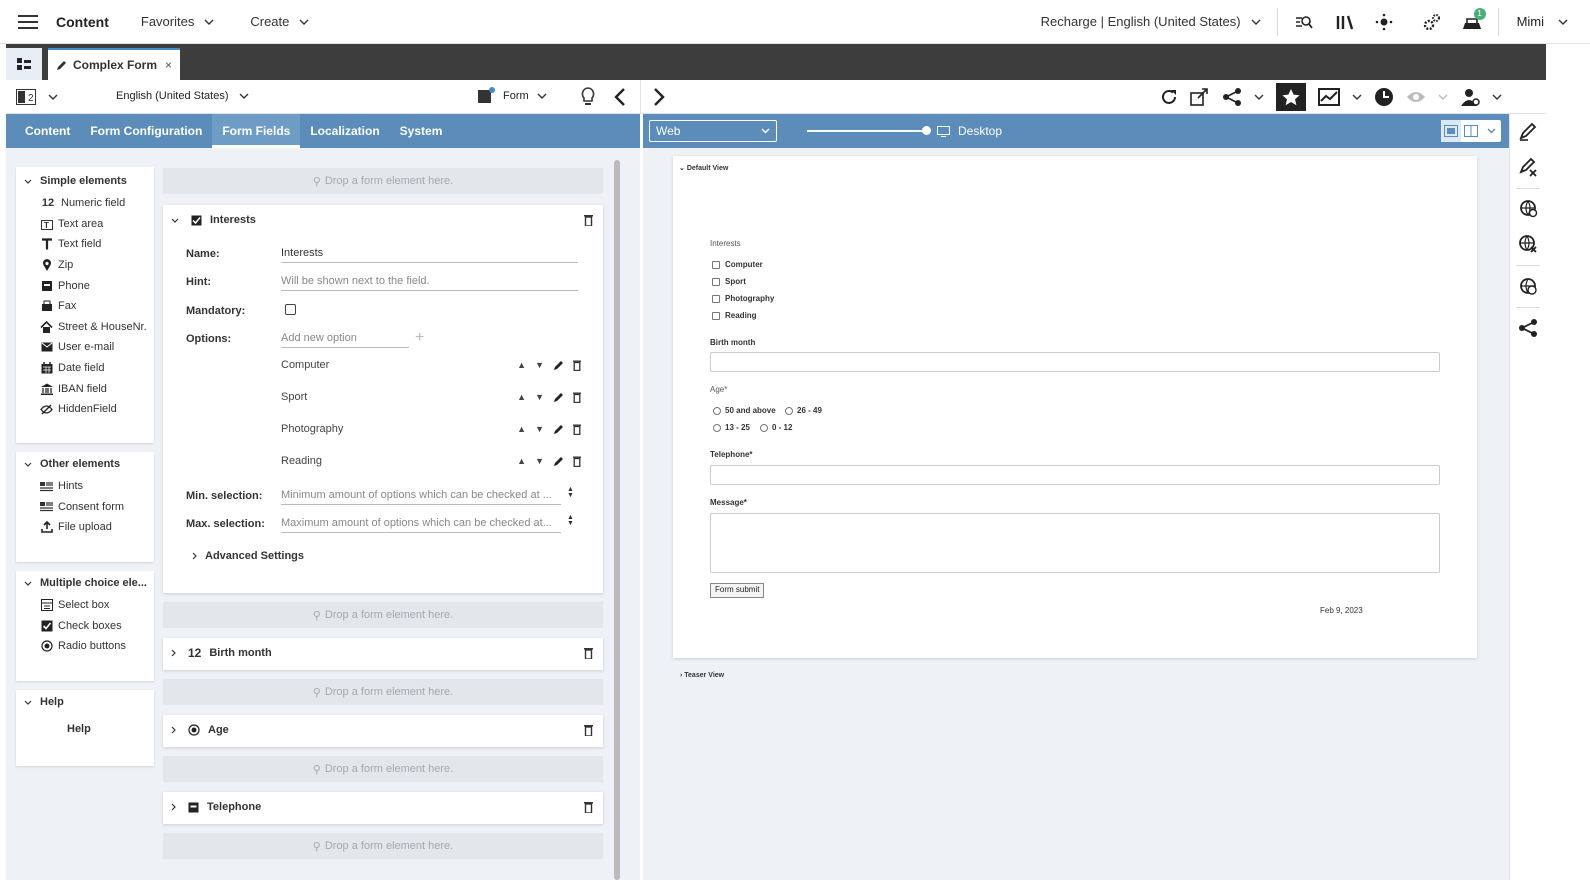  I want to click on palette-item-hidden-field: HiddenField, so click(85, 409).